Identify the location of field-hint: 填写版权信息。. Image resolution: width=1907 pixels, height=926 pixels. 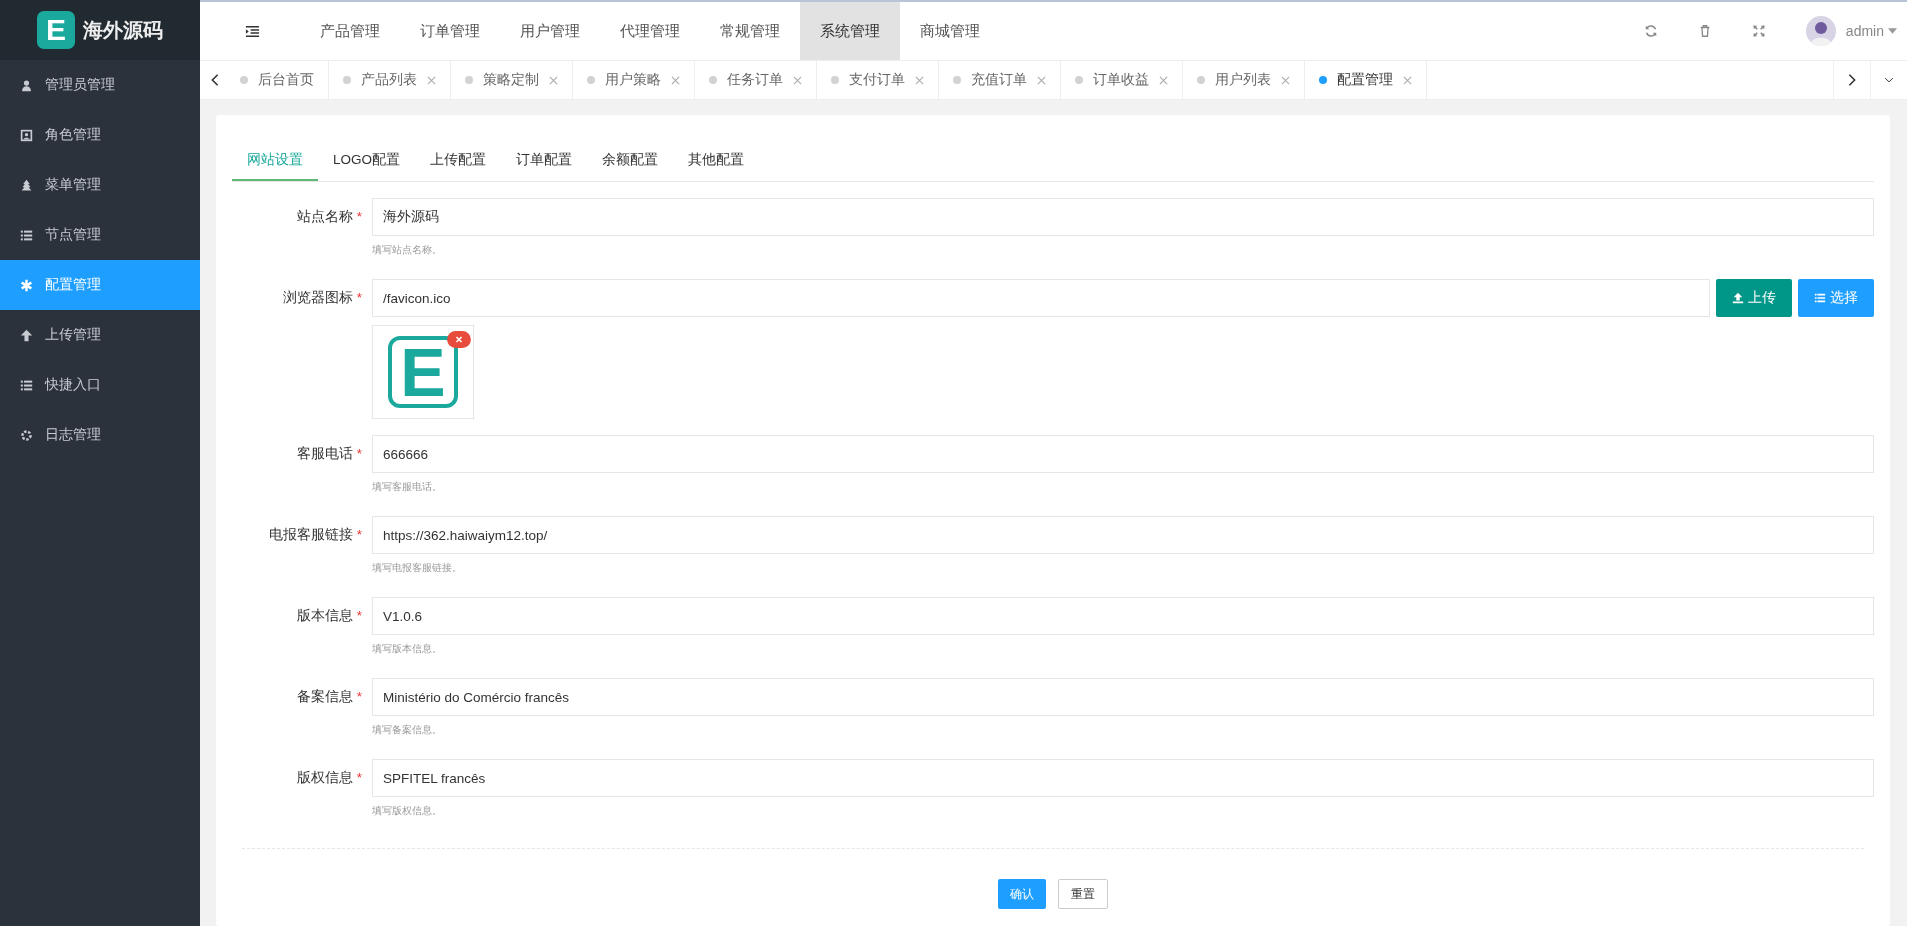
(407, 811).